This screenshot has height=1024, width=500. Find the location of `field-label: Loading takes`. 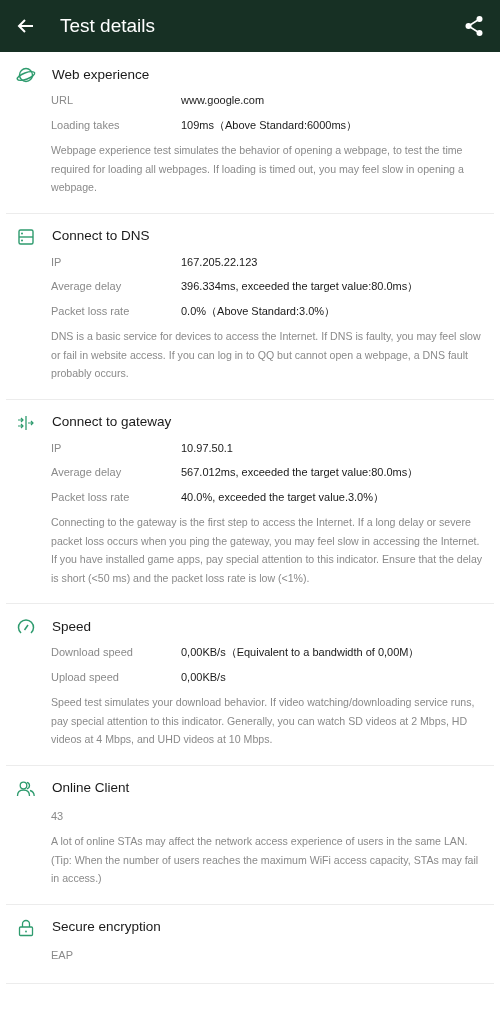

field-label: Loading takes is located at coordinates (86, 125).